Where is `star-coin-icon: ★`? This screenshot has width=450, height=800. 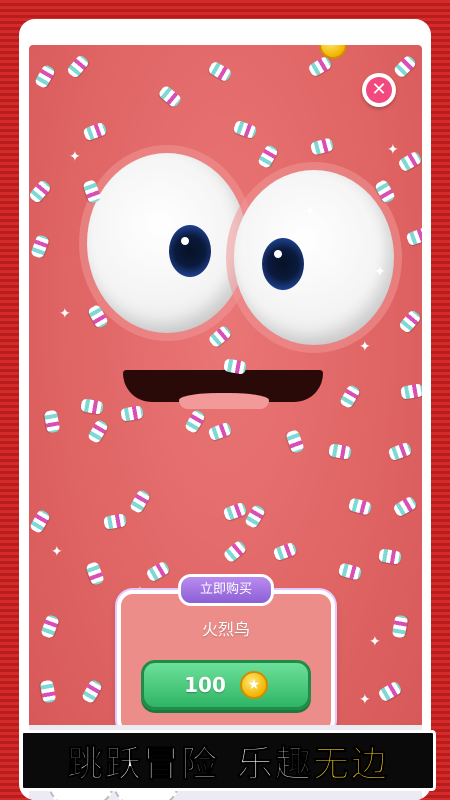
star-coin-icon: ★ is located at coordinates (253, 685).